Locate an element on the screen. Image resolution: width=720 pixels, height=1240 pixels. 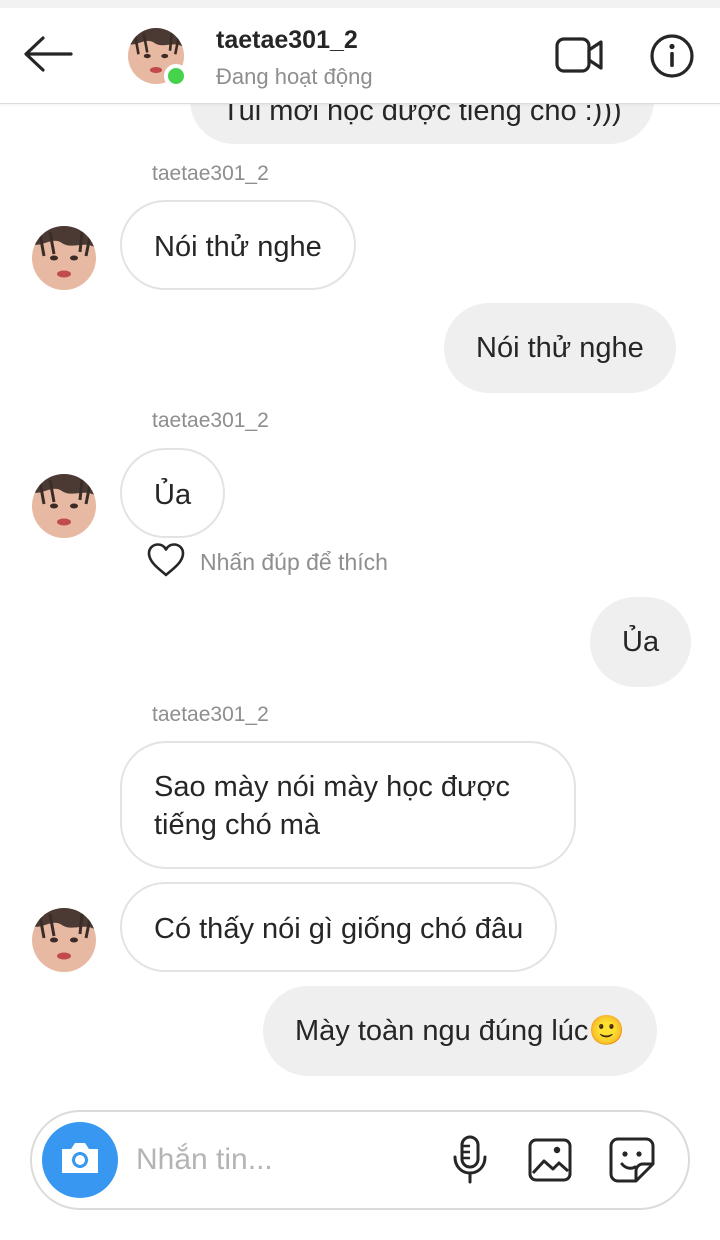
slight-smile-emoji: 🙂 is located at coordinates (606, 1031).